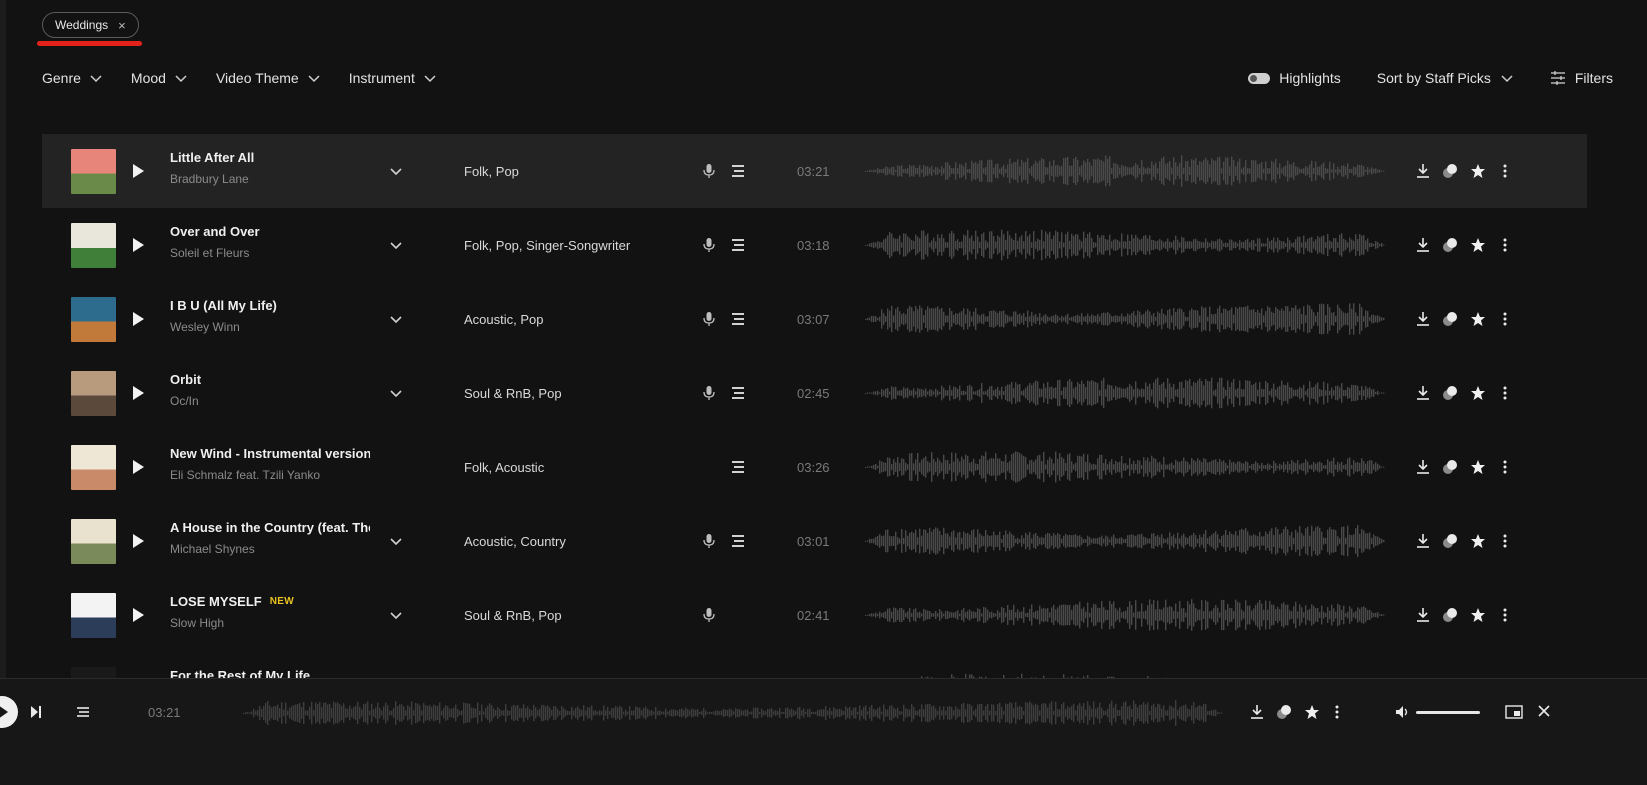 This screenshot has height=785, width=1647. Describe the element at coordinates (223, 305) in the screenshot. I see `track-title: I B U (All My Life)` at that location.